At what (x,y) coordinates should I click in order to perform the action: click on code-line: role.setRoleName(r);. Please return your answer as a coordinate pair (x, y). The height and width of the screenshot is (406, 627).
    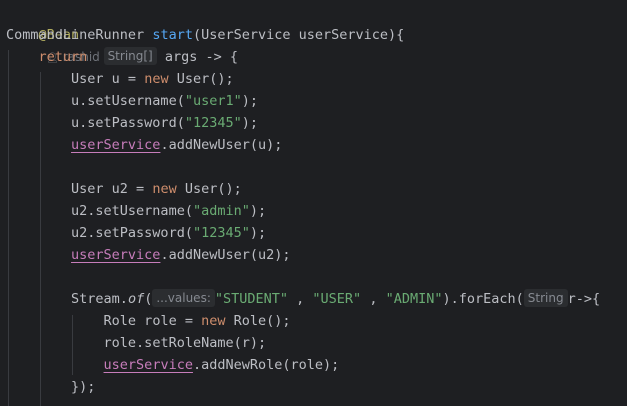
    Looking at the image, I should click on (136, 343).